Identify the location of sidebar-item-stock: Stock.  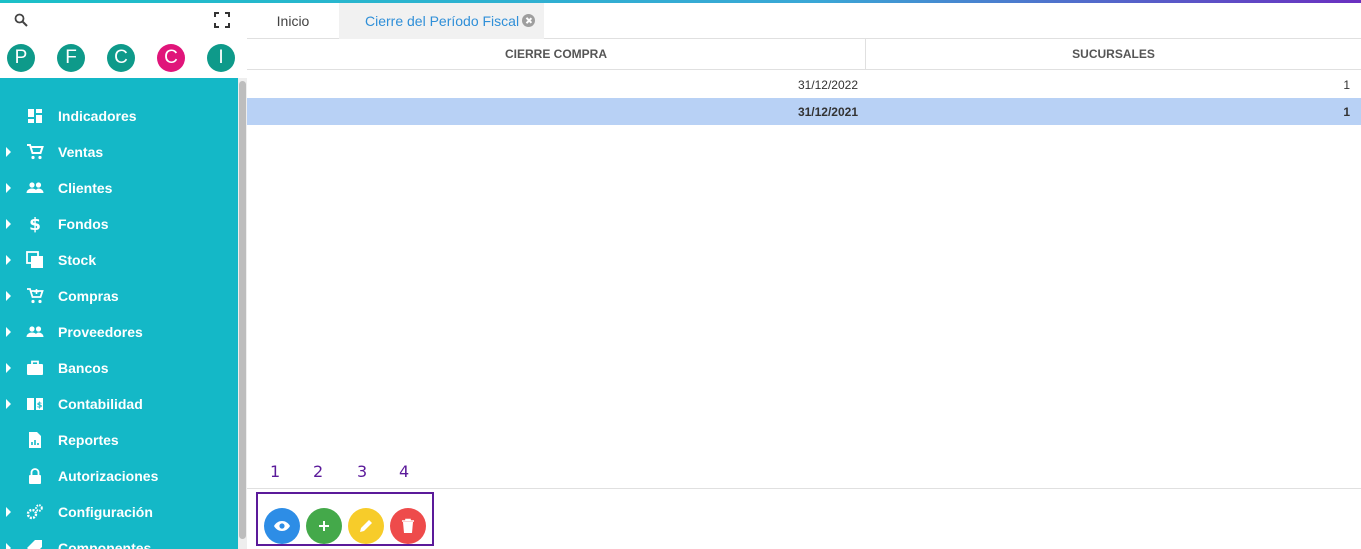
(119, 260).